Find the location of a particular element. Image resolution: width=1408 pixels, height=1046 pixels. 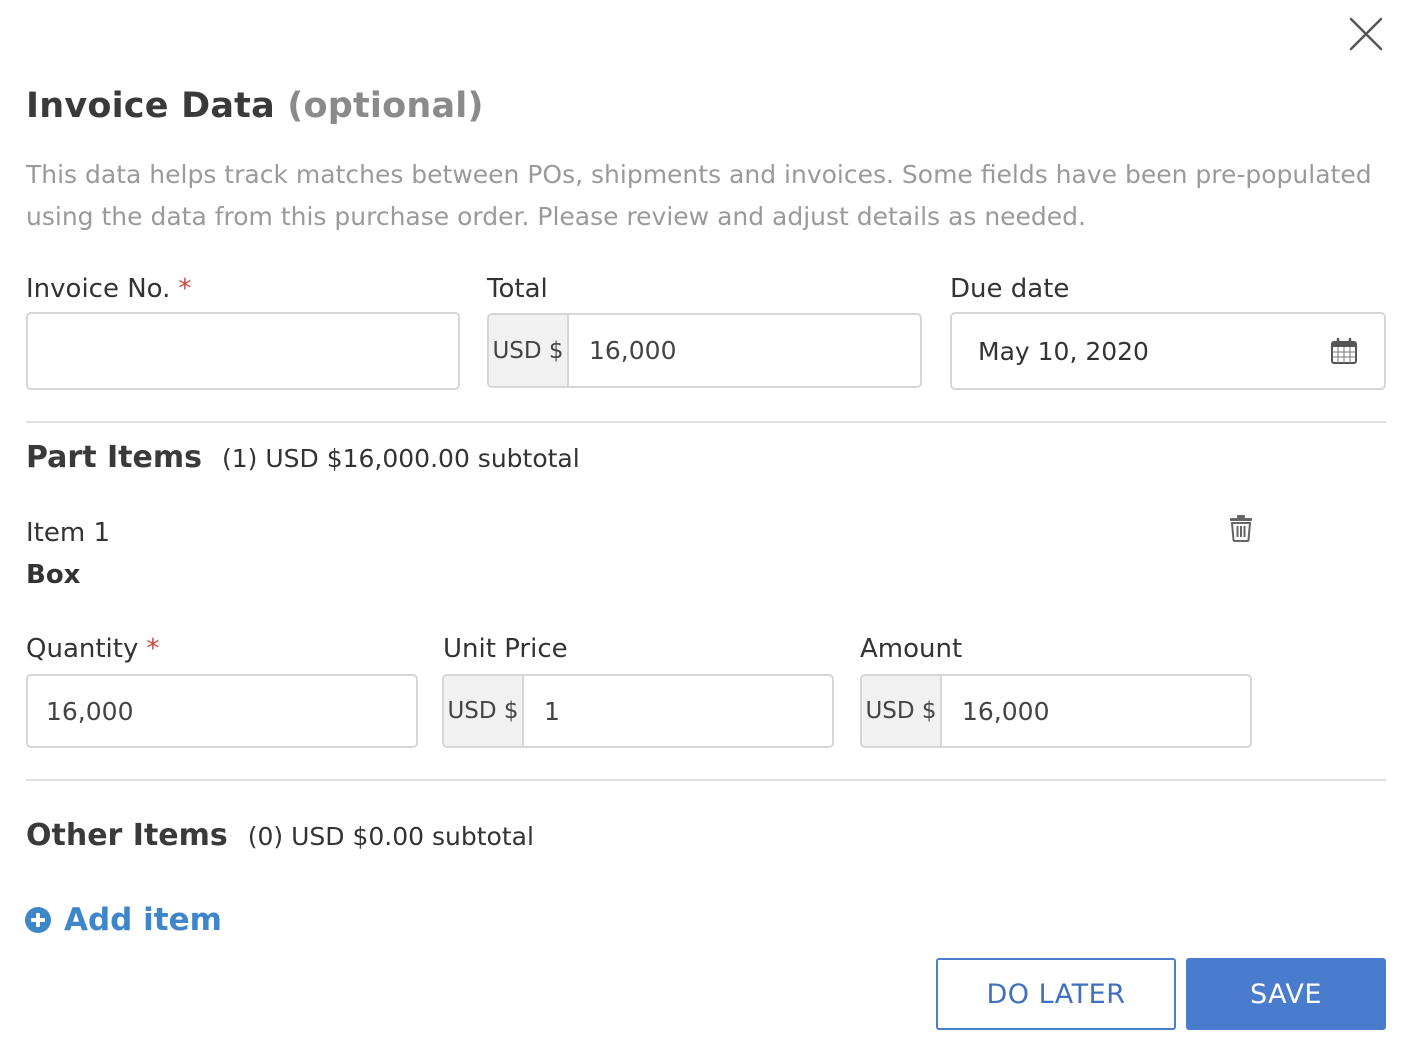

amount-currency-addon: USD $ is located at coordinates (902, 711).